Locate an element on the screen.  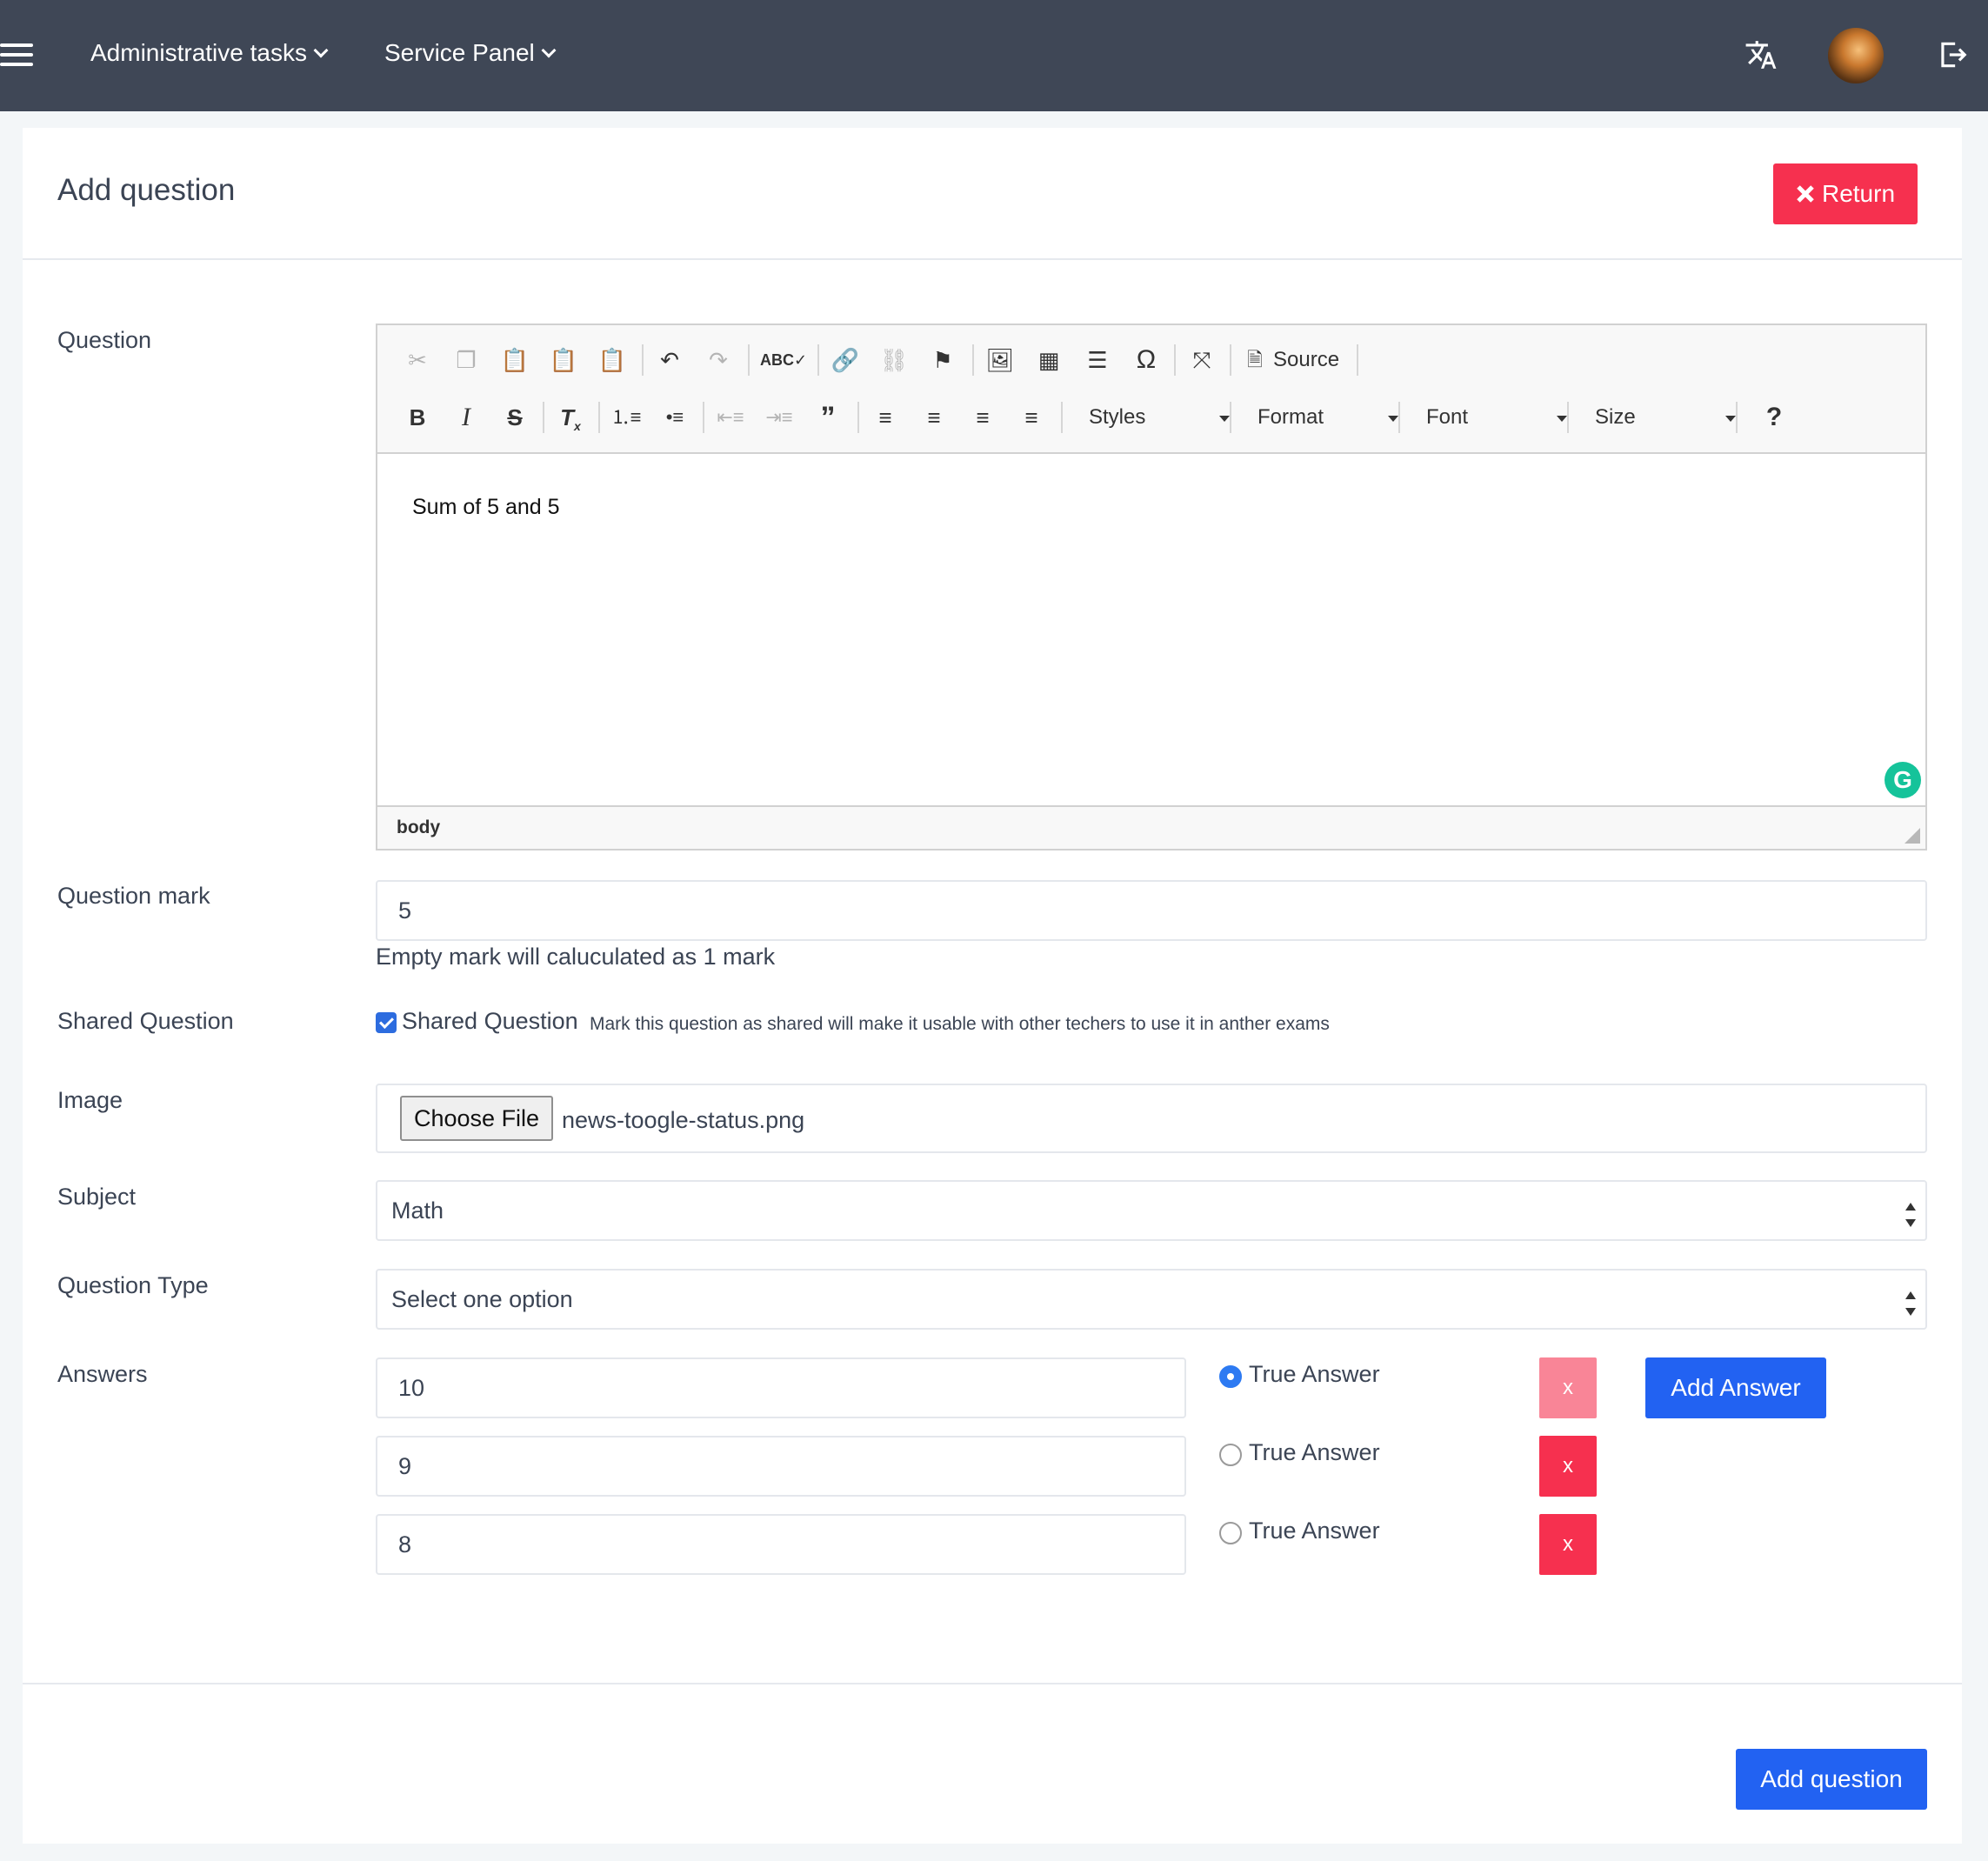
source-button: Source is located at coordinates (1306, 360).